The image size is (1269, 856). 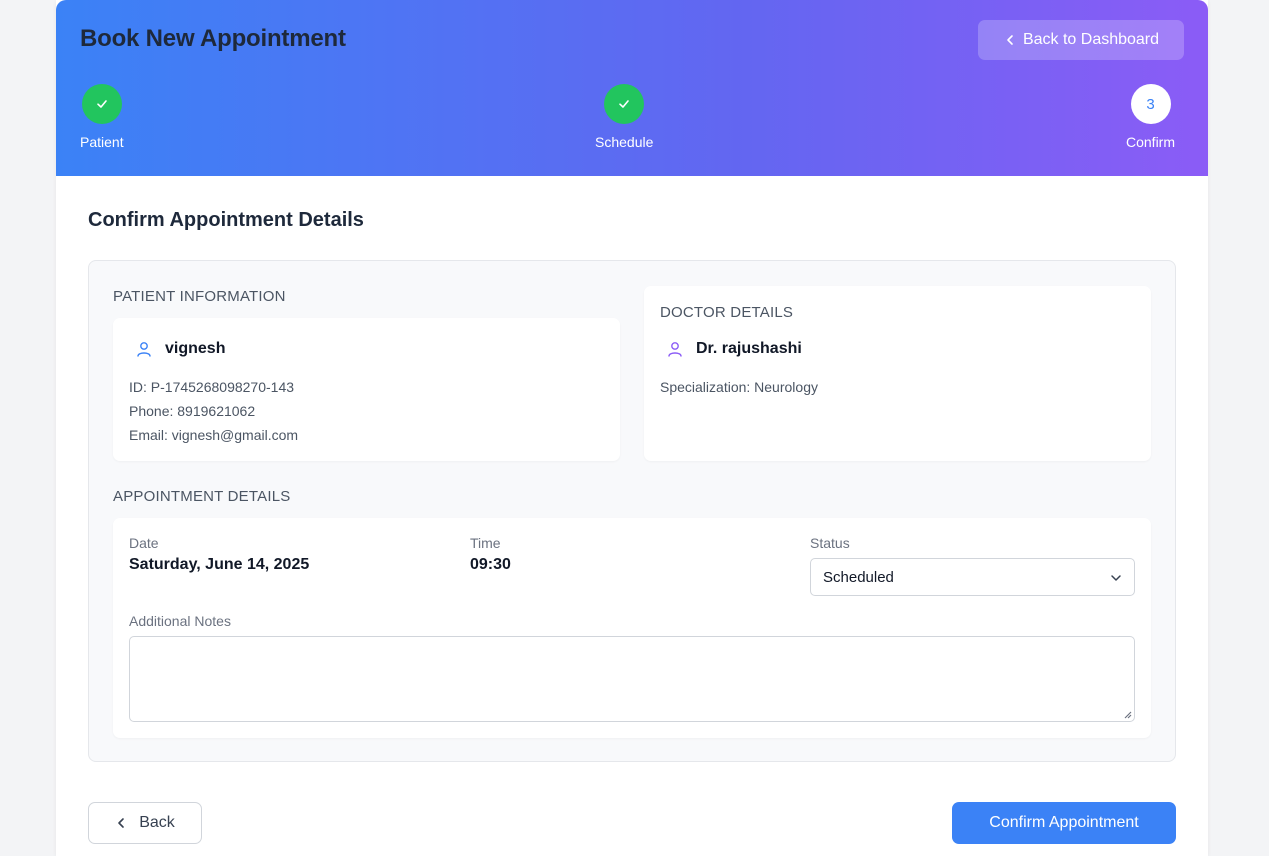 What do you see at coordinates (213, 38) in the screenshot?
I see `page-title: Book New Appointment` at bounding box center [213, 38].